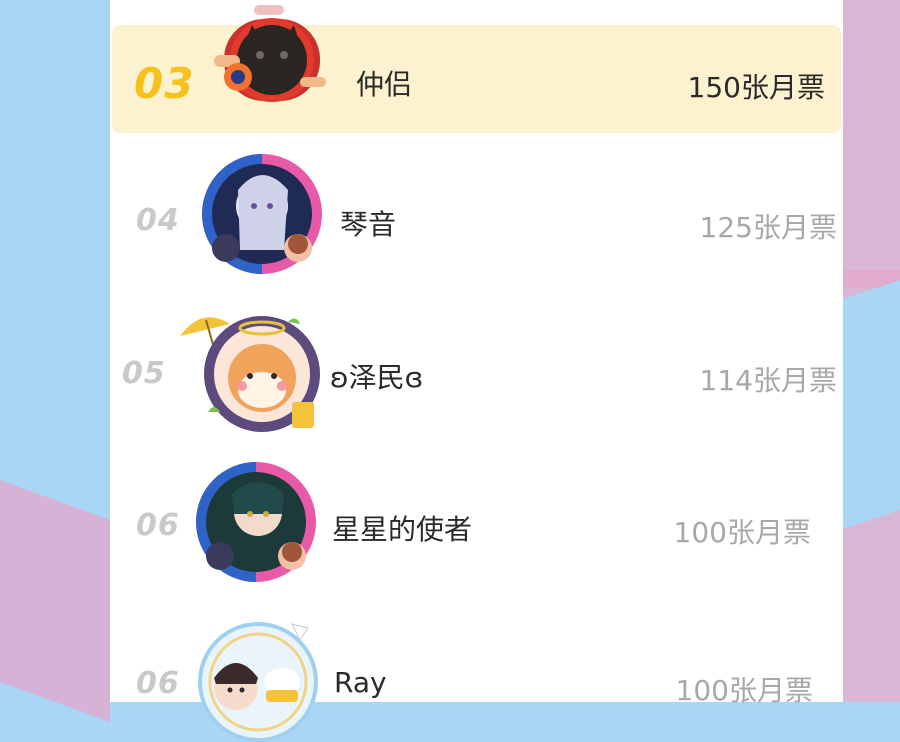 The image size is (900, 742). Describe the element at coordinates (402, 529) in the screenshot. I see `user-name: 星星的使者` at that location.